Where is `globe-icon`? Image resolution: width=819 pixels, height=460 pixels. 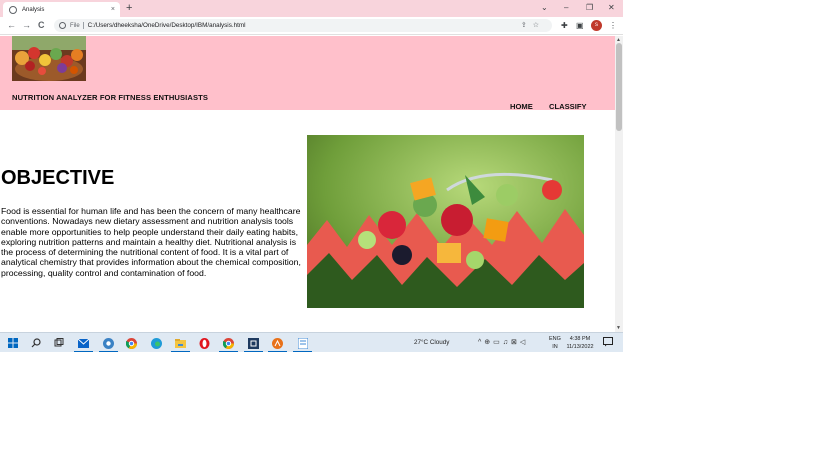
globe-icon is located at coordinates (13, 9).